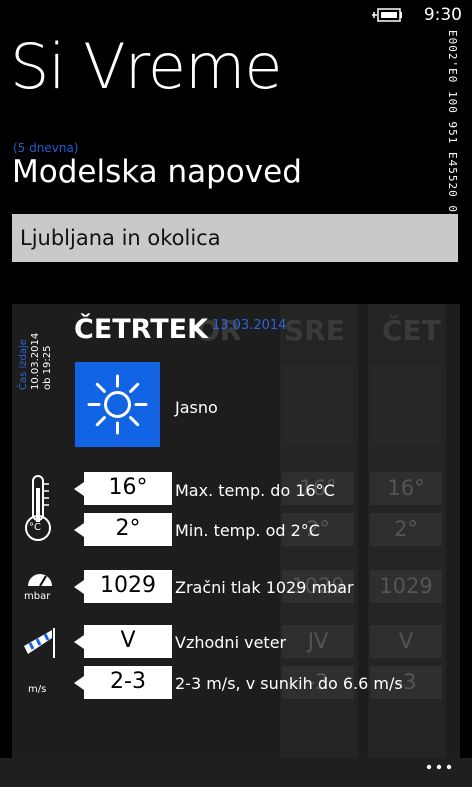  I want to click on day-title: ČETRTEK, so click(141, 329).